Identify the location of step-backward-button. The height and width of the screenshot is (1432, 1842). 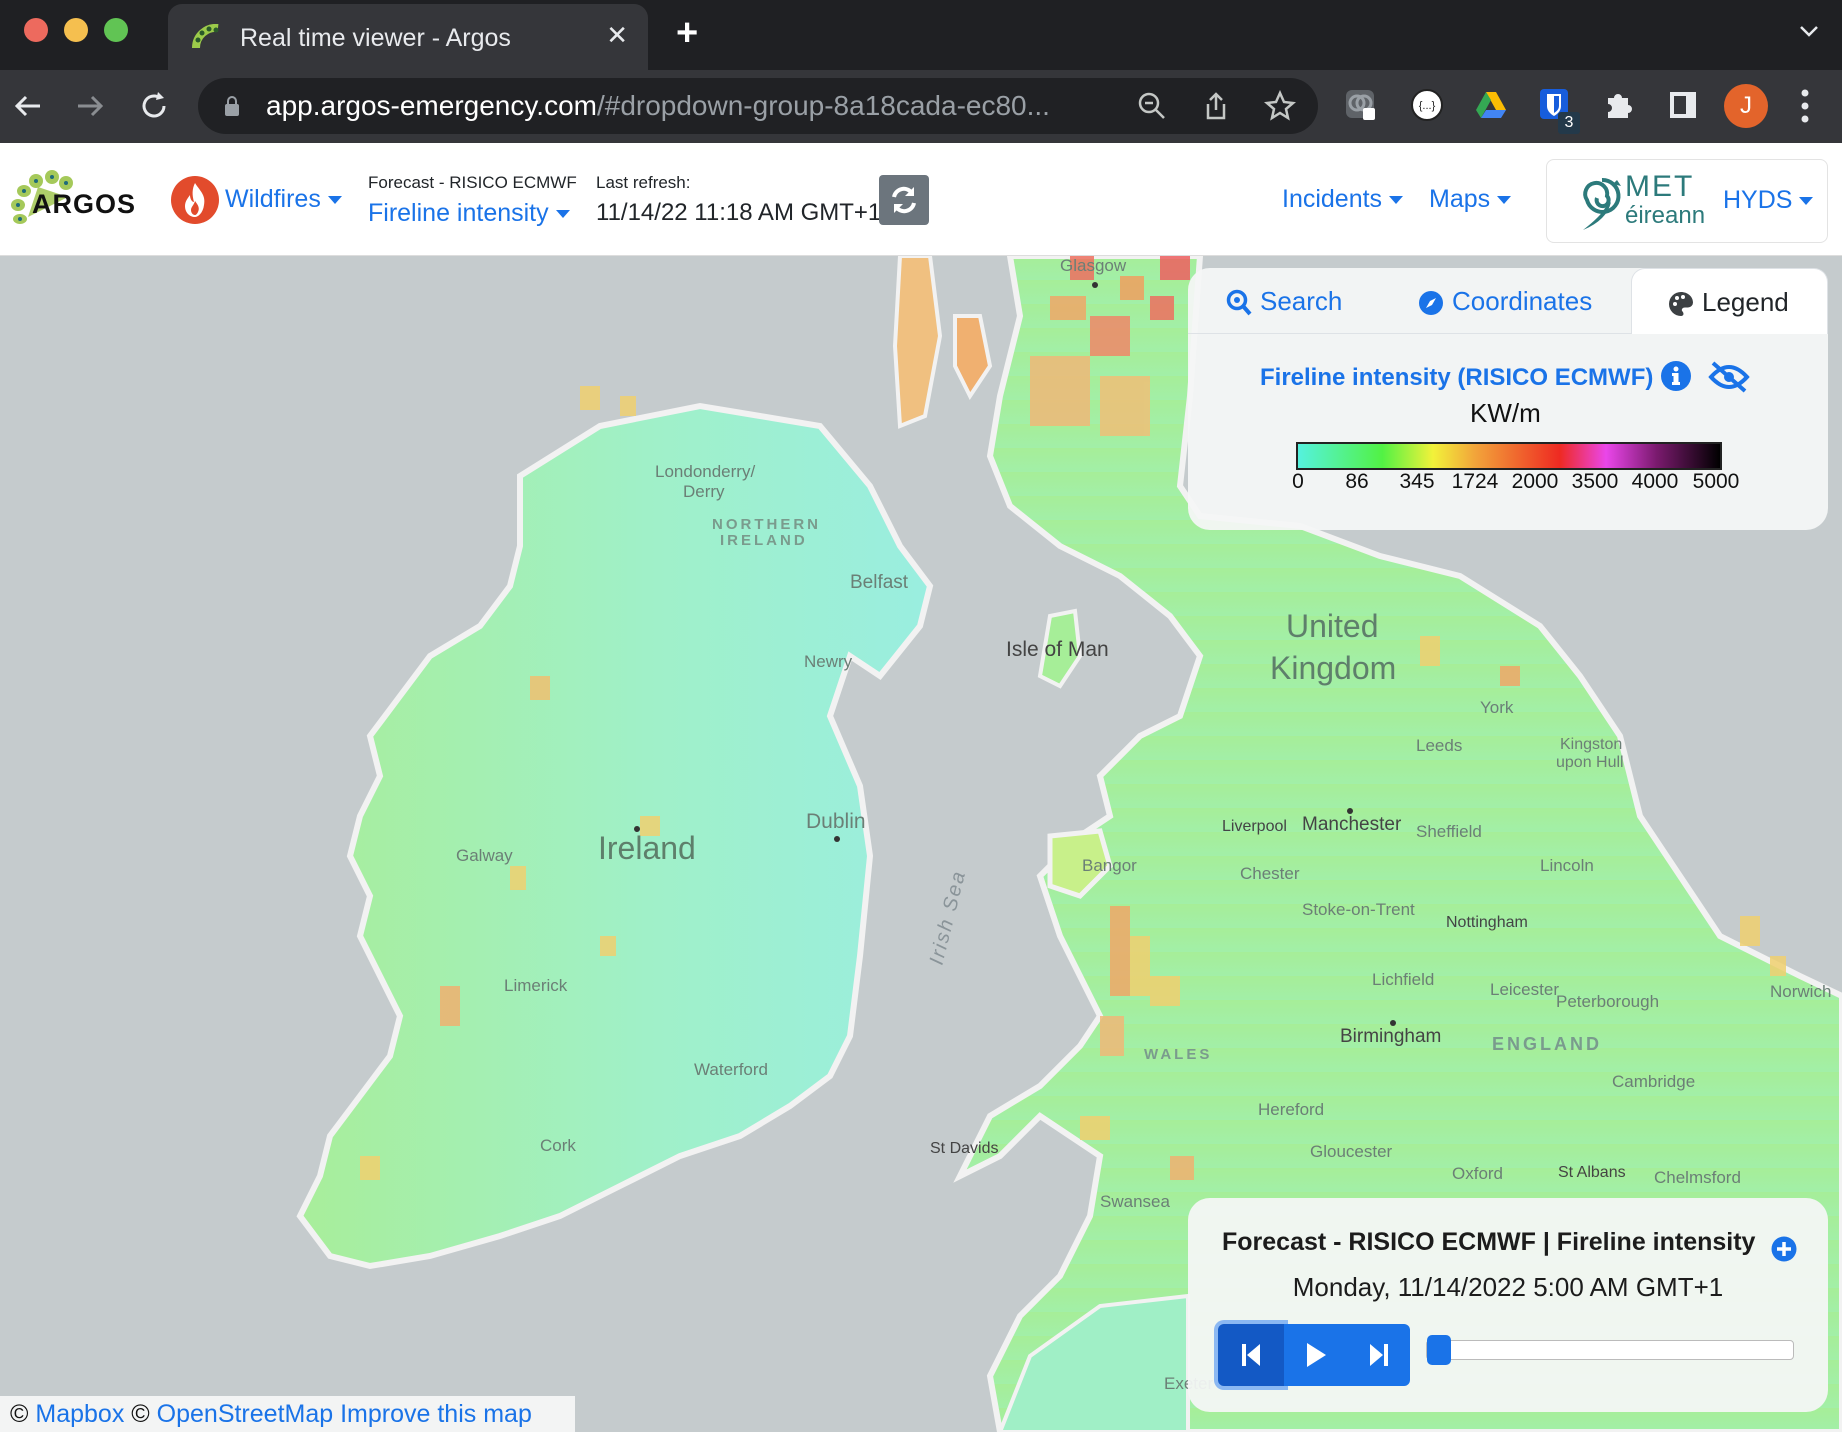
(1251, 1355).